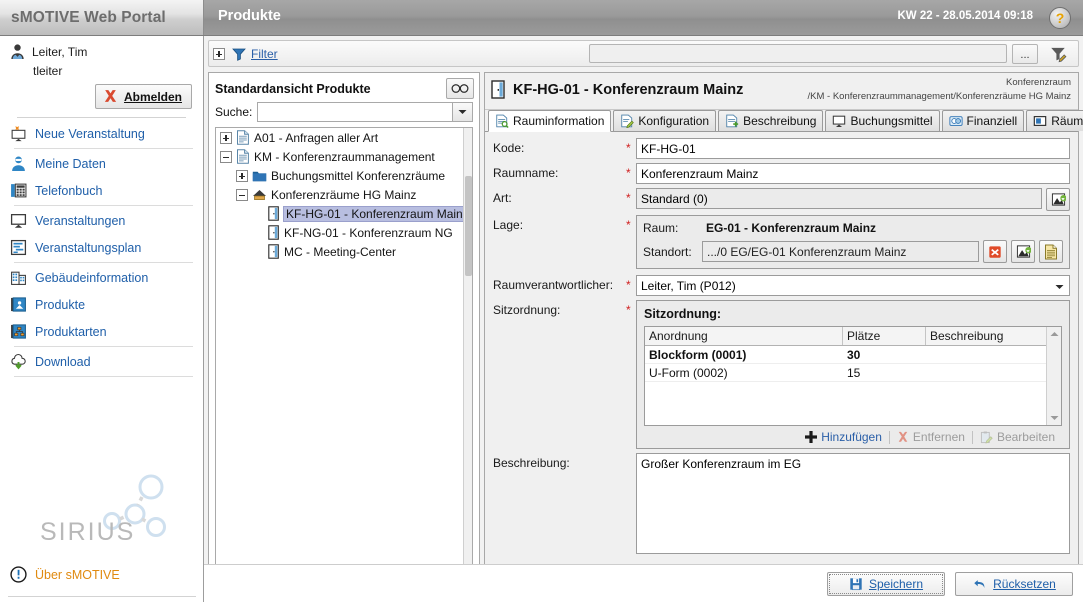 The image size is (1083, 602). Describe the element at coordinates (101, 163) in the screenshot. I see `sidebar-item-meine-daten: Meine Daten` at that location.